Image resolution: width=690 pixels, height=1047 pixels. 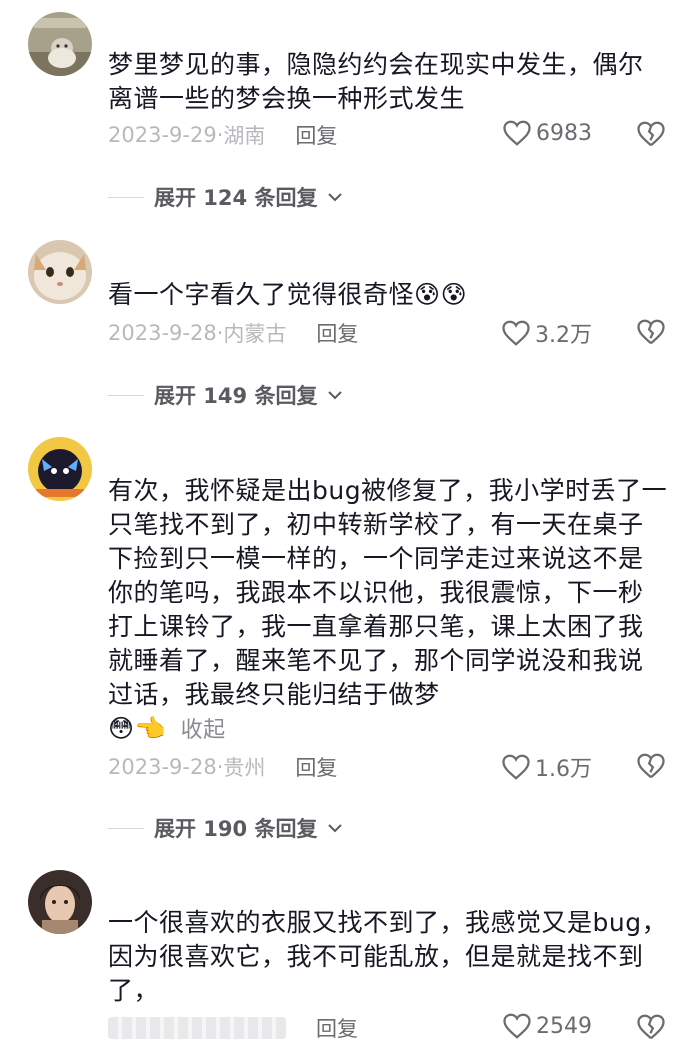 I want to click on expand-replies-button: 展开 124 条回复, so click(x=225, y=197).